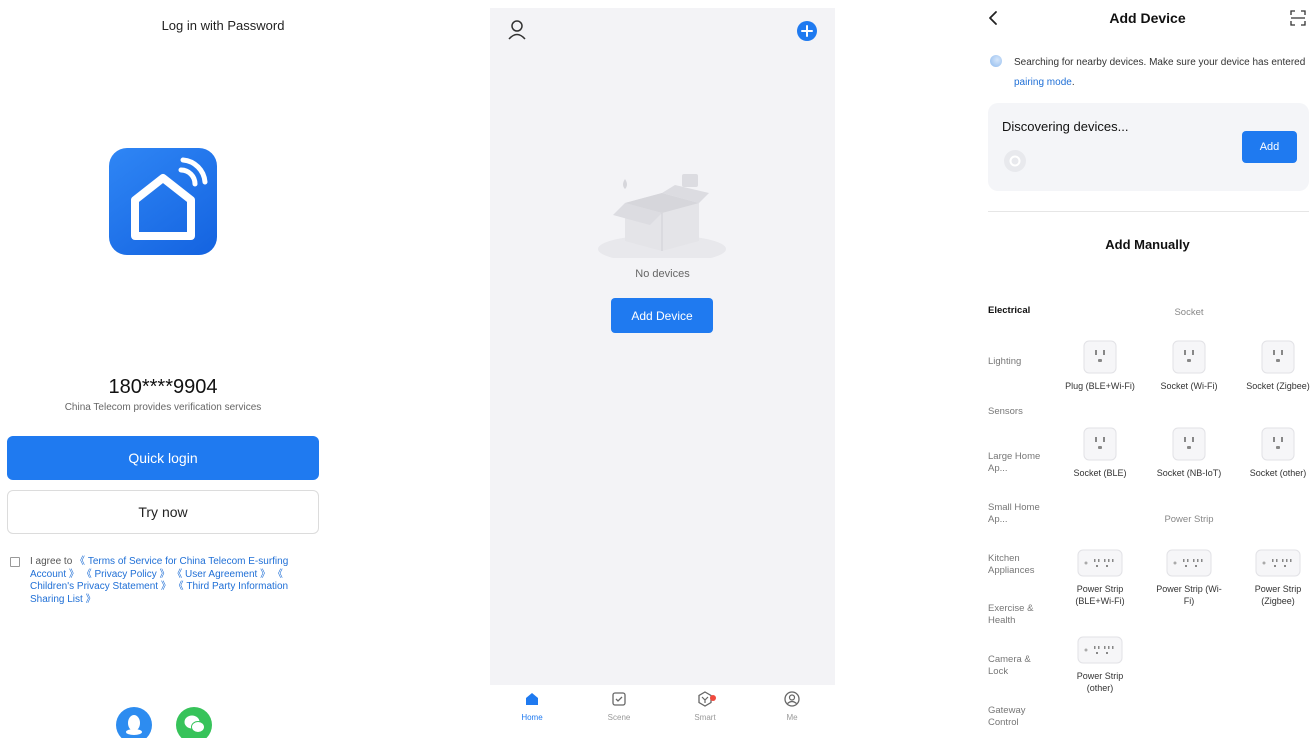  I want to click on add-device-button: Add Device, so click(662, 315).